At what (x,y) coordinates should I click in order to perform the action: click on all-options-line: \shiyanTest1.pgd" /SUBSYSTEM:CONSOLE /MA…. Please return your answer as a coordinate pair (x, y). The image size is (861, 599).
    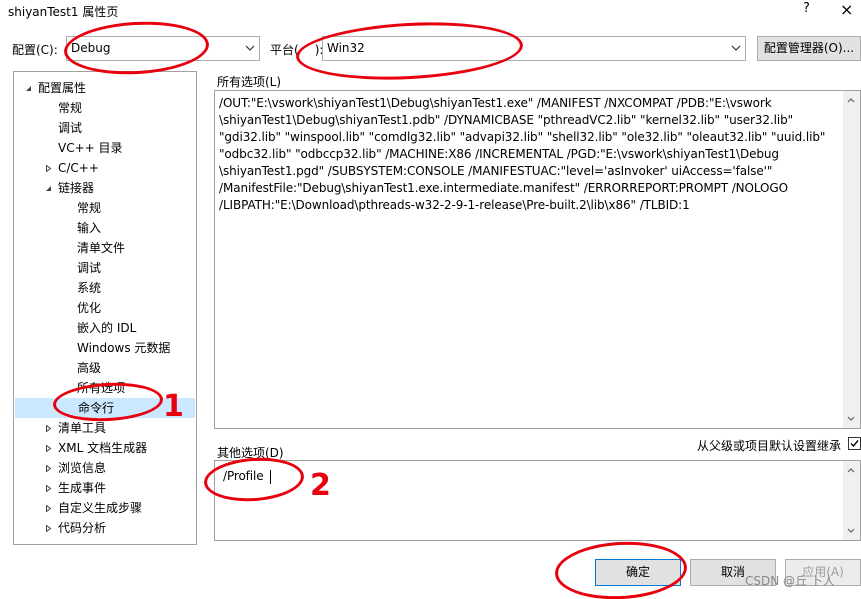
    Looking at the image, I should click on (496, 171).